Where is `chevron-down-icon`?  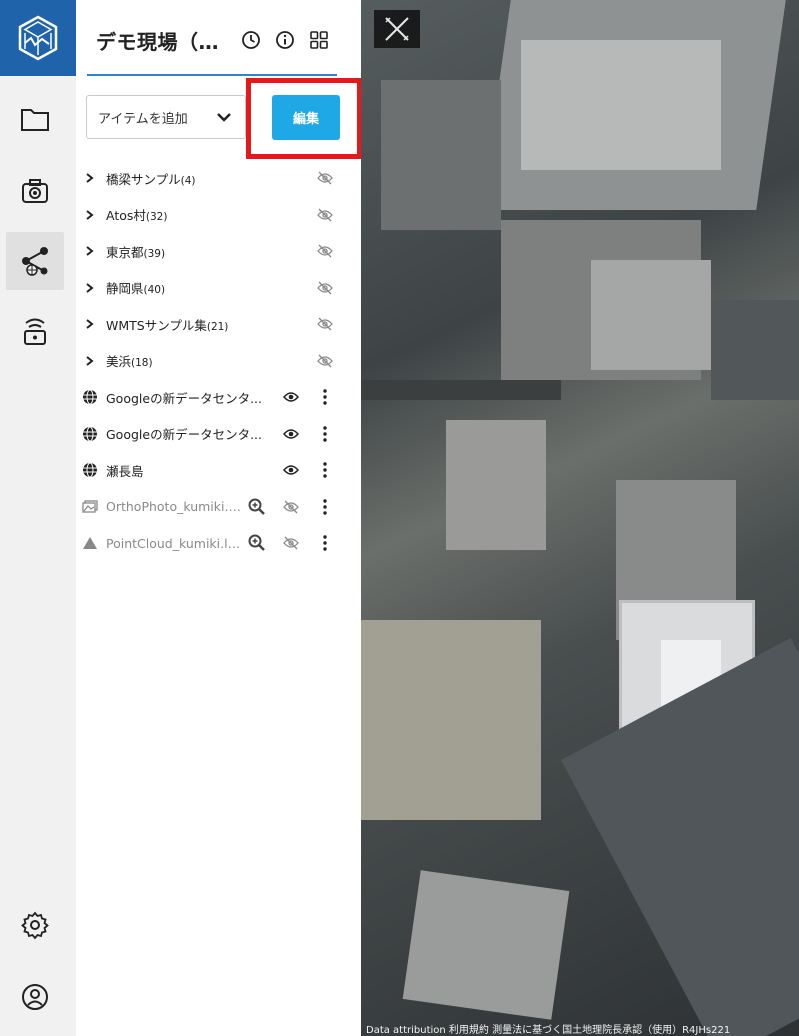 chevron-down-icon is located at coordinates (224, 117).